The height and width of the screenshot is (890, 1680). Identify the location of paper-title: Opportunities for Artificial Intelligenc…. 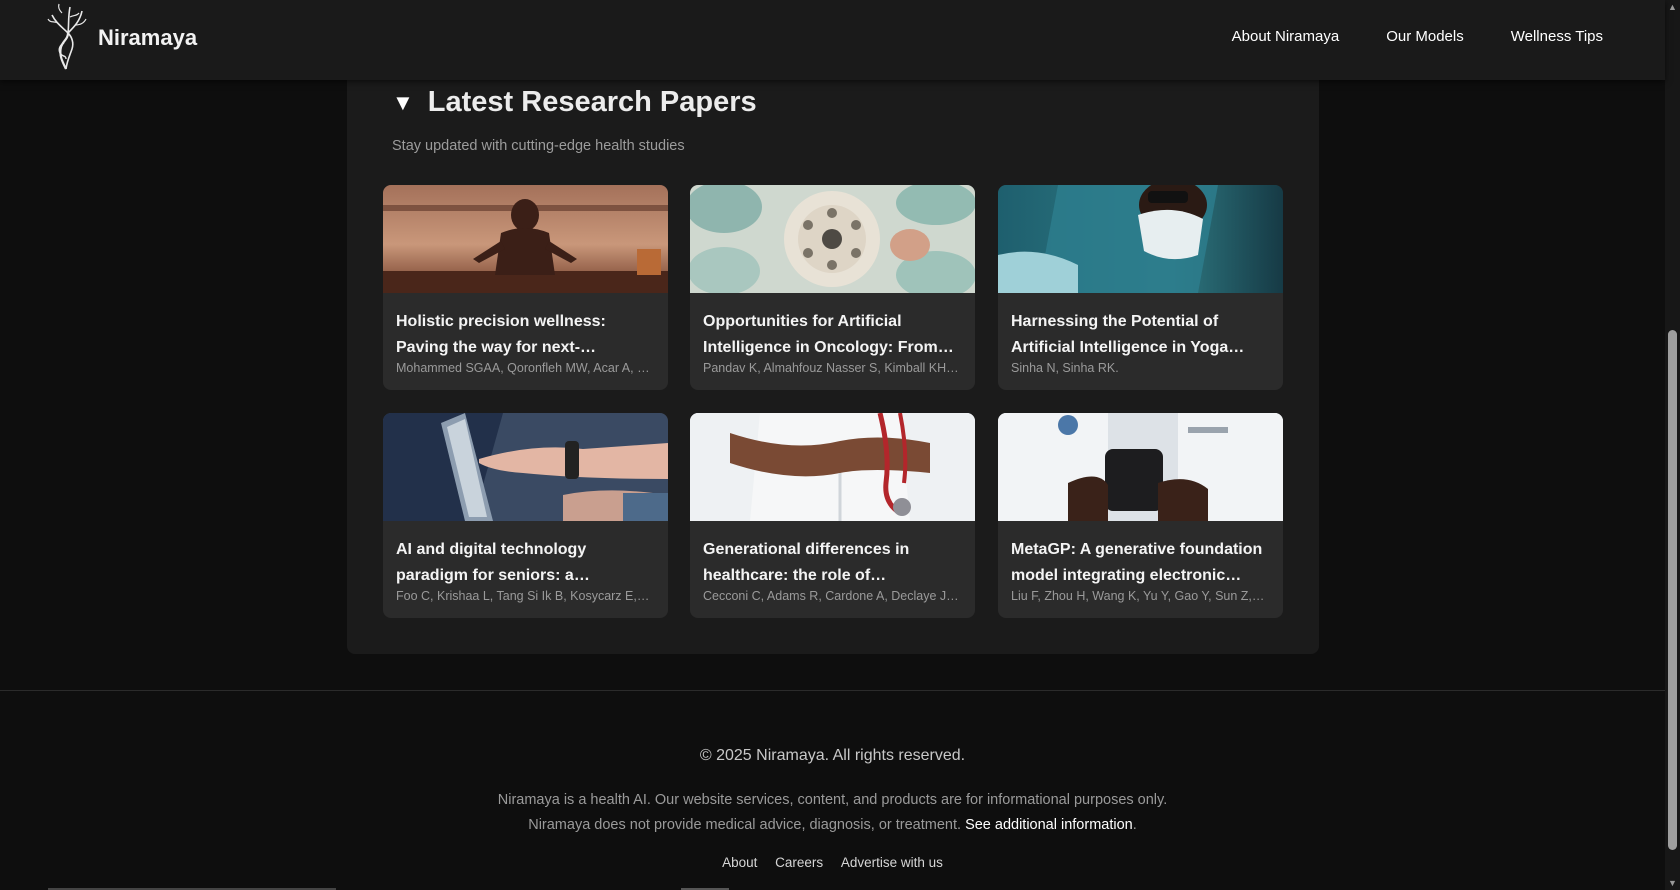
(828, 334).